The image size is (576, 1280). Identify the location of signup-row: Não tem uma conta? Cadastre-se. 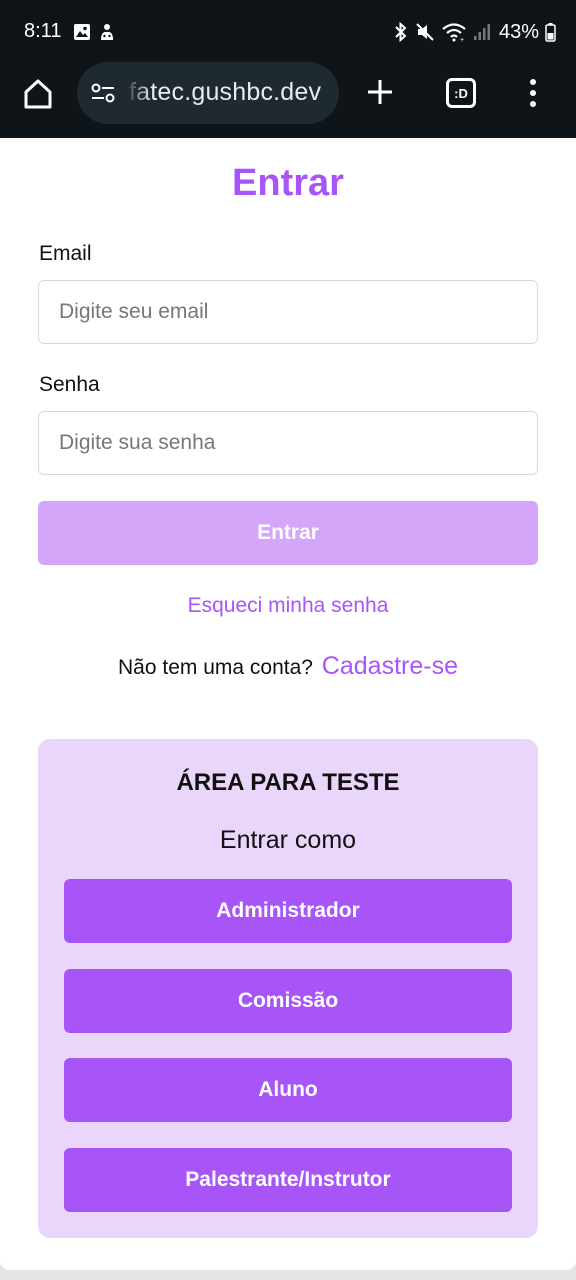
(288, 666).